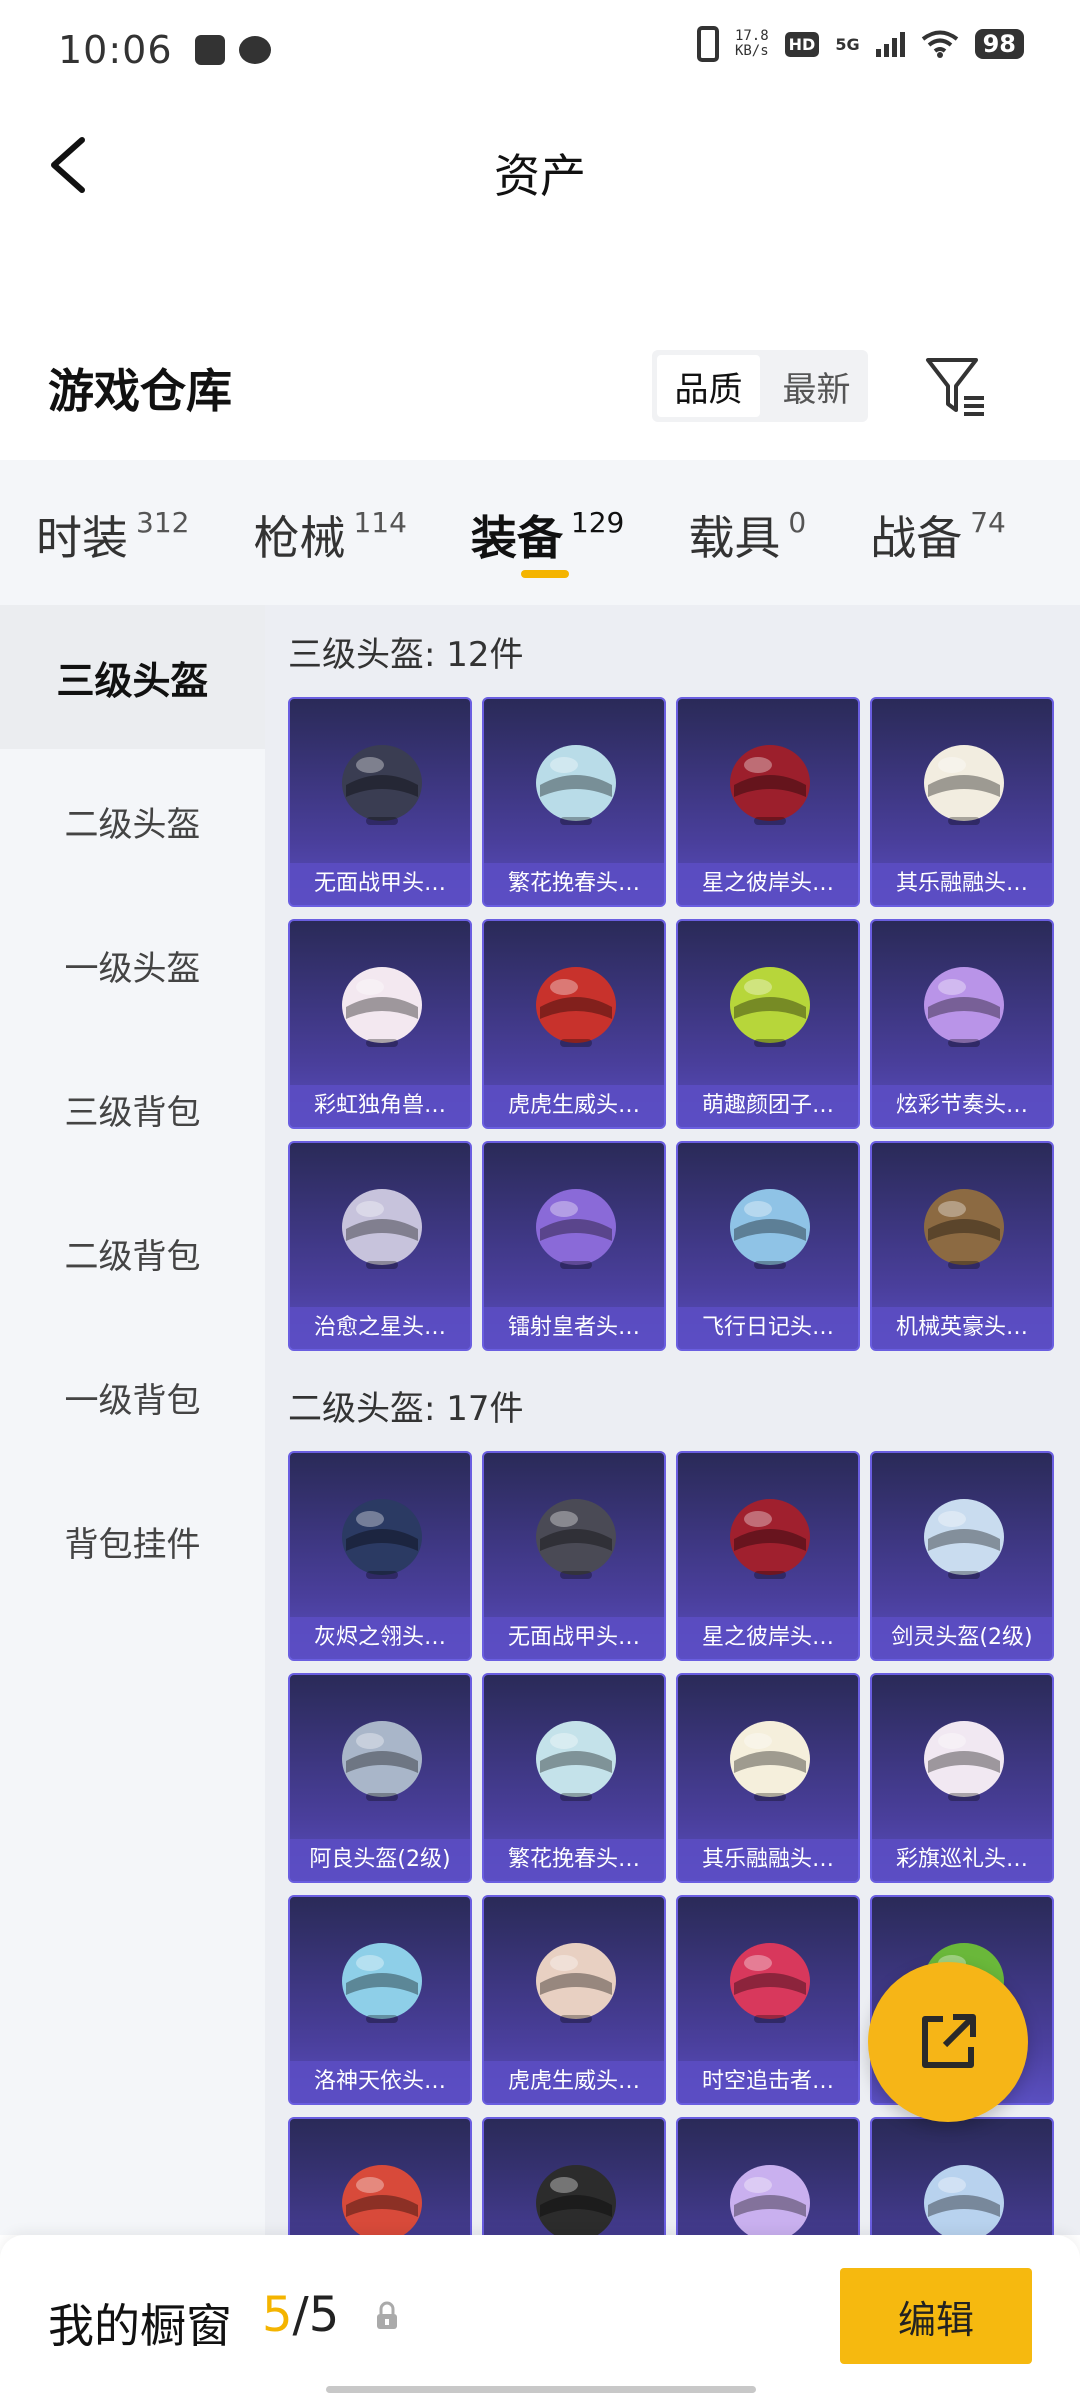 The width and height of the screenshot is (1080, 2400). What do you see at coordinates (132, 1253) in the screenshot?
I see `sidebar-item-level2-backpack: 二级背包` at bounding box center [132, 1253].